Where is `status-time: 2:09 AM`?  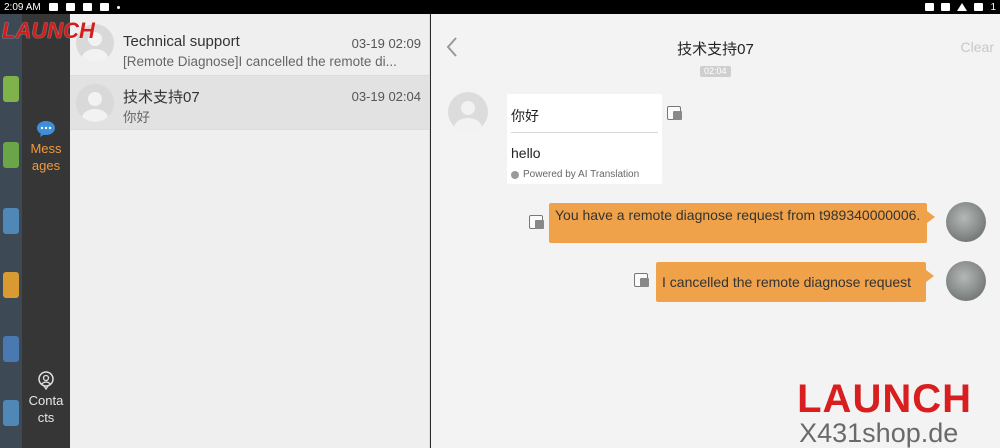 status-time: 2:09 AM is located at coordinates (22, 7).